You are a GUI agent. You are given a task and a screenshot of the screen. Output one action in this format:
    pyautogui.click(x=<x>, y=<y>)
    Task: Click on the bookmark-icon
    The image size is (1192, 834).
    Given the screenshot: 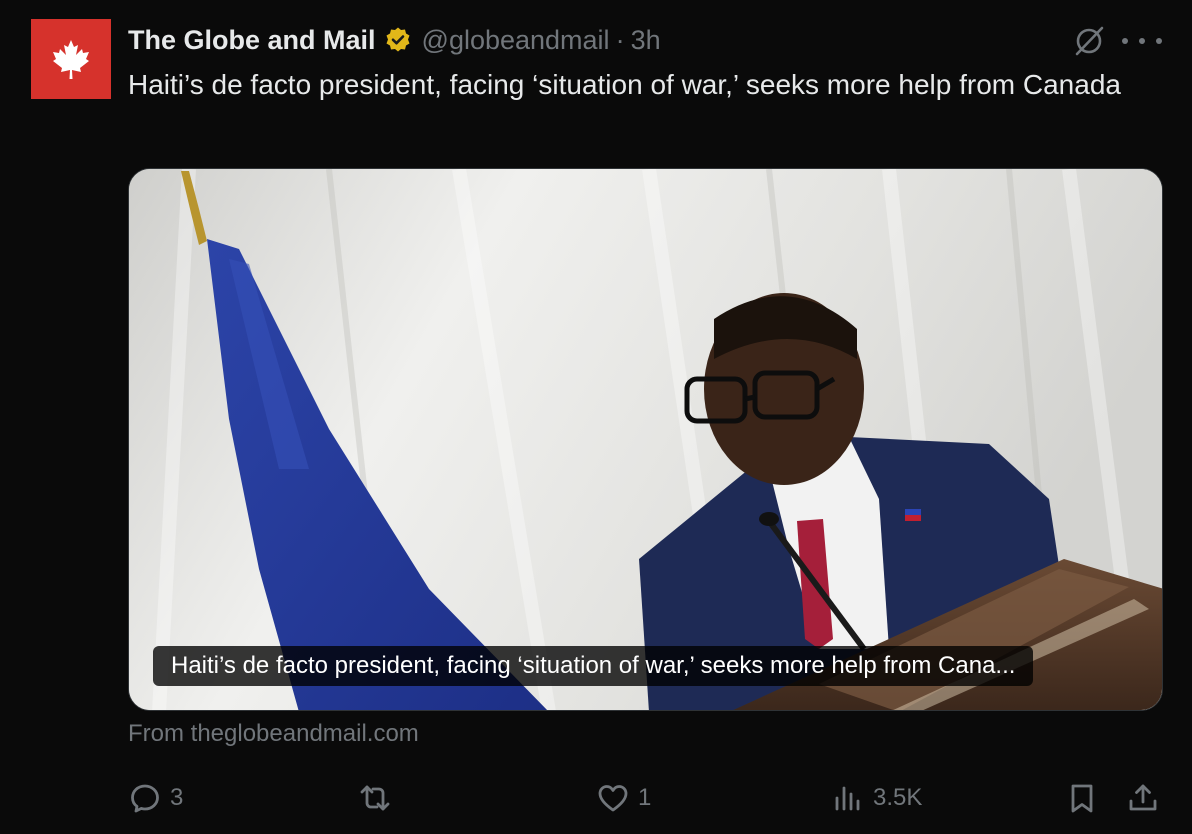 What is the action you would take?
    pyautogui.click(x=1082, y=798)
    